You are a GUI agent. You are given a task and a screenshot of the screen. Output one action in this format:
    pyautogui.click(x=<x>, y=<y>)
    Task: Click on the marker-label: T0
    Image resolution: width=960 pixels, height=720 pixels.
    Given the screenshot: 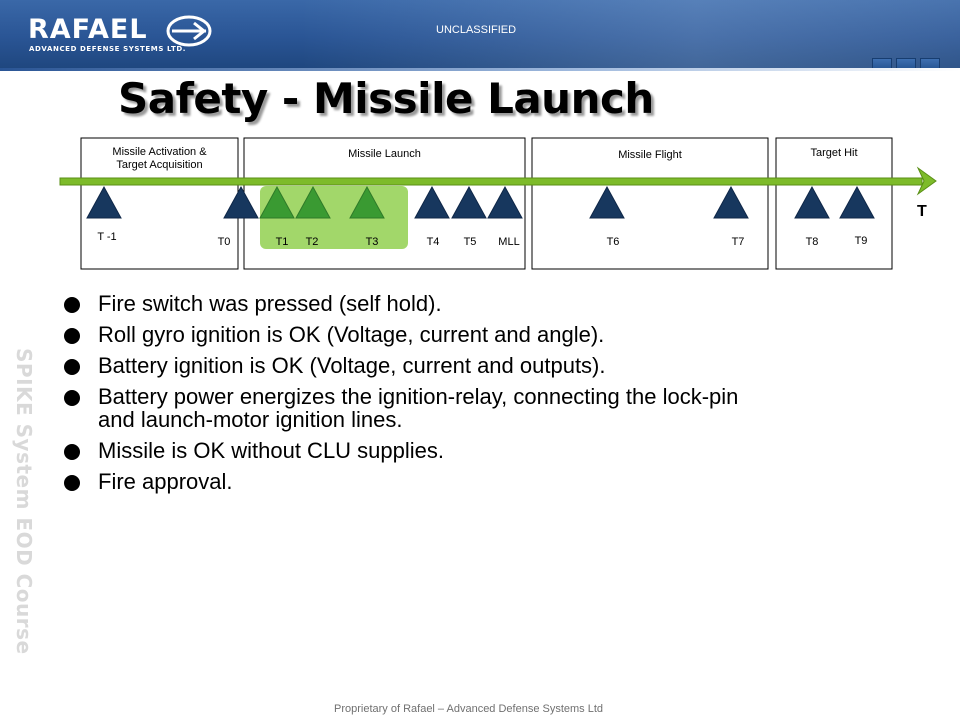 What is the action you would take?
    pyautogui.click(x=224, y=242)
    